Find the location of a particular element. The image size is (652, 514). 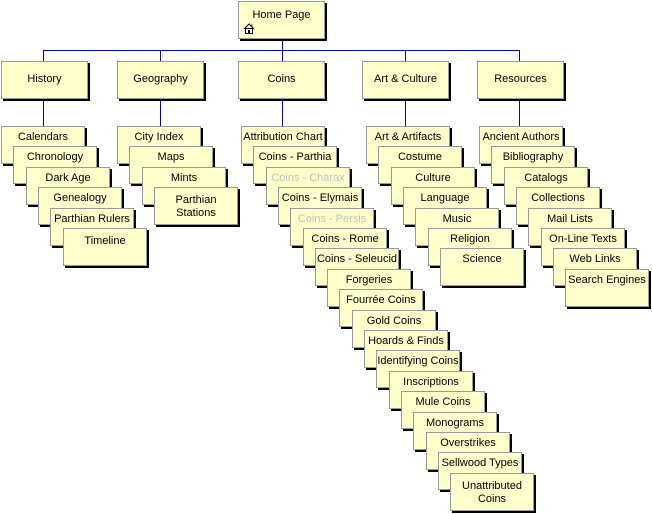

page-label: Coins - Persis is located at coordinates (332, 219).